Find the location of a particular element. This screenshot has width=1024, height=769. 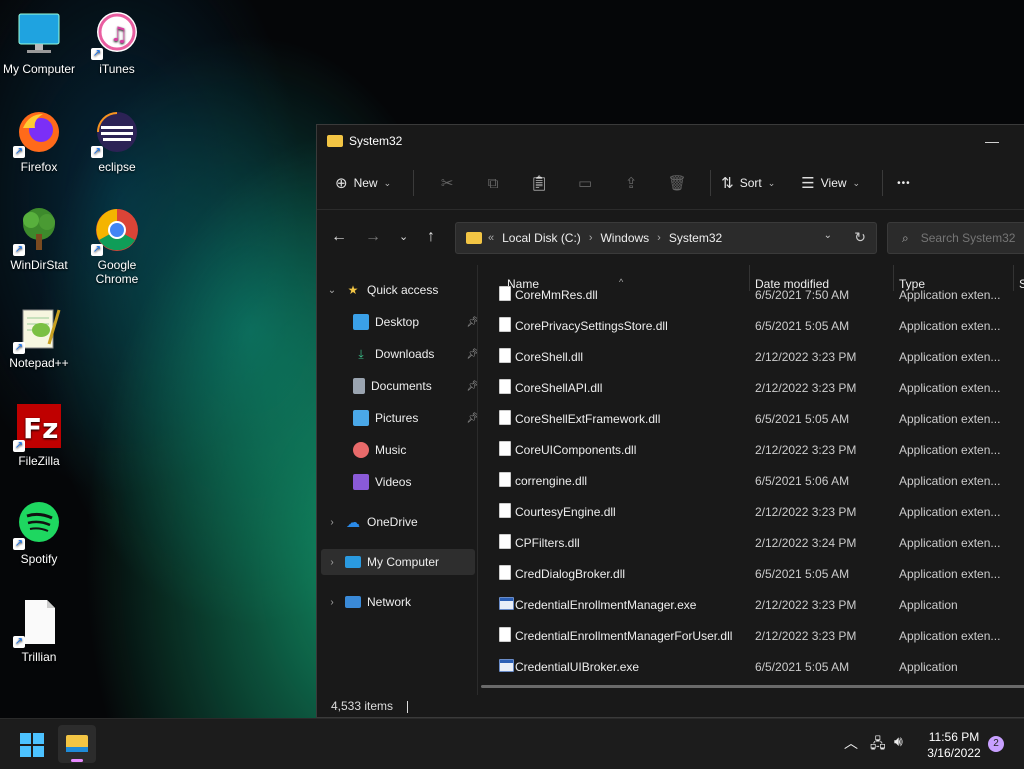

back-button: ← is located at coordinates (339, 237).